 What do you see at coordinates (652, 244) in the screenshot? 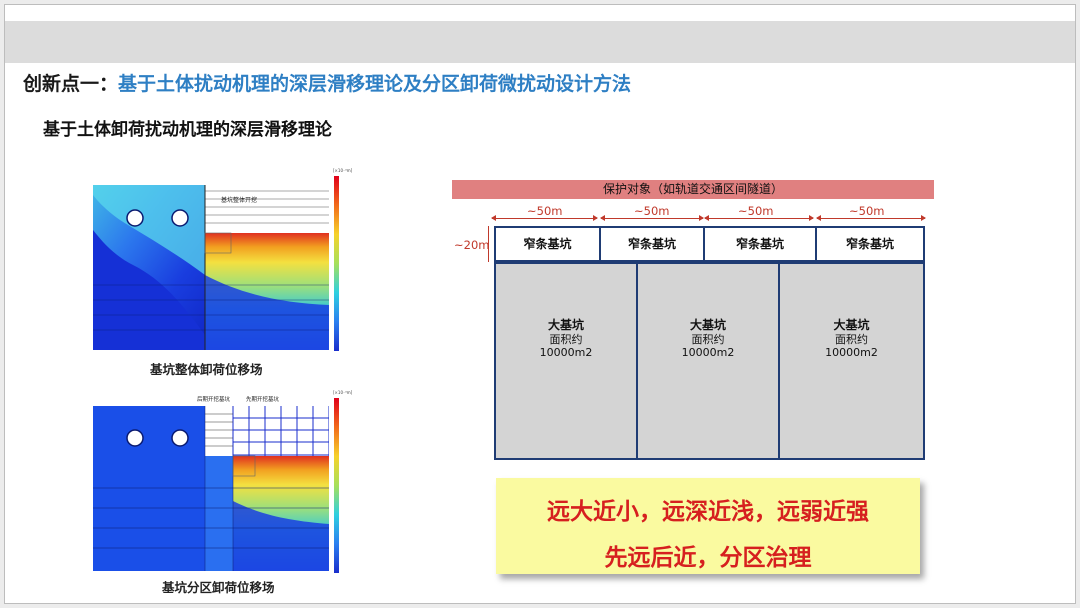
I see `narrow-pit-2: 窄条基坑` at bounding box center [652, 244].